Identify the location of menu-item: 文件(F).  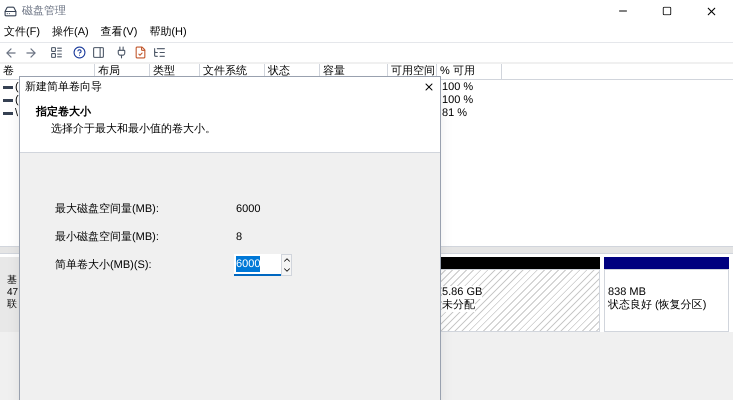
(22, 32).